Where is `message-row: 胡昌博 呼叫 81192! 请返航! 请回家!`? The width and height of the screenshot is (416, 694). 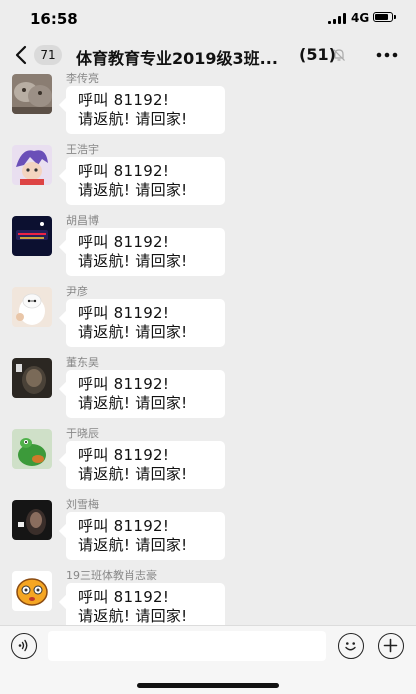 message-row: 胡昌博 呼叫 81192! 请返航! 请回家! is located at coordinates (208, 247).